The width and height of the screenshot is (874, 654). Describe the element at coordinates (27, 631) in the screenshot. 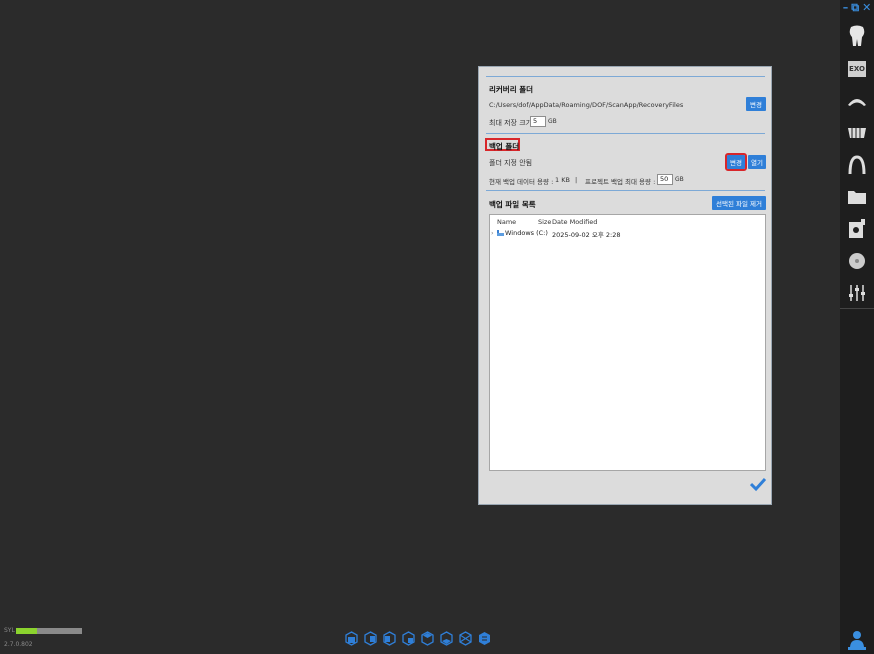

I see `progress-fill` at that location.